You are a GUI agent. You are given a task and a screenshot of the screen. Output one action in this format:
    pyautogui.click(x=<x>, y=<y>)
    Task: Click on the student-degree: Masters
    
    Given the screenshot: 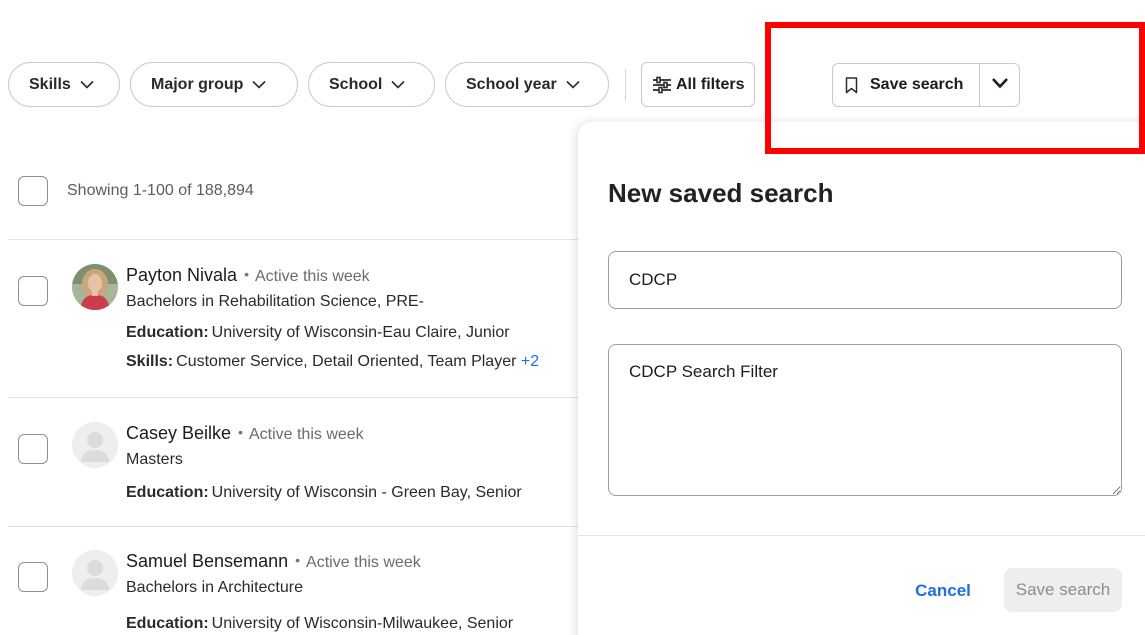 What is the action you would take?
    pyautogui.click(x=154, y=459)
    